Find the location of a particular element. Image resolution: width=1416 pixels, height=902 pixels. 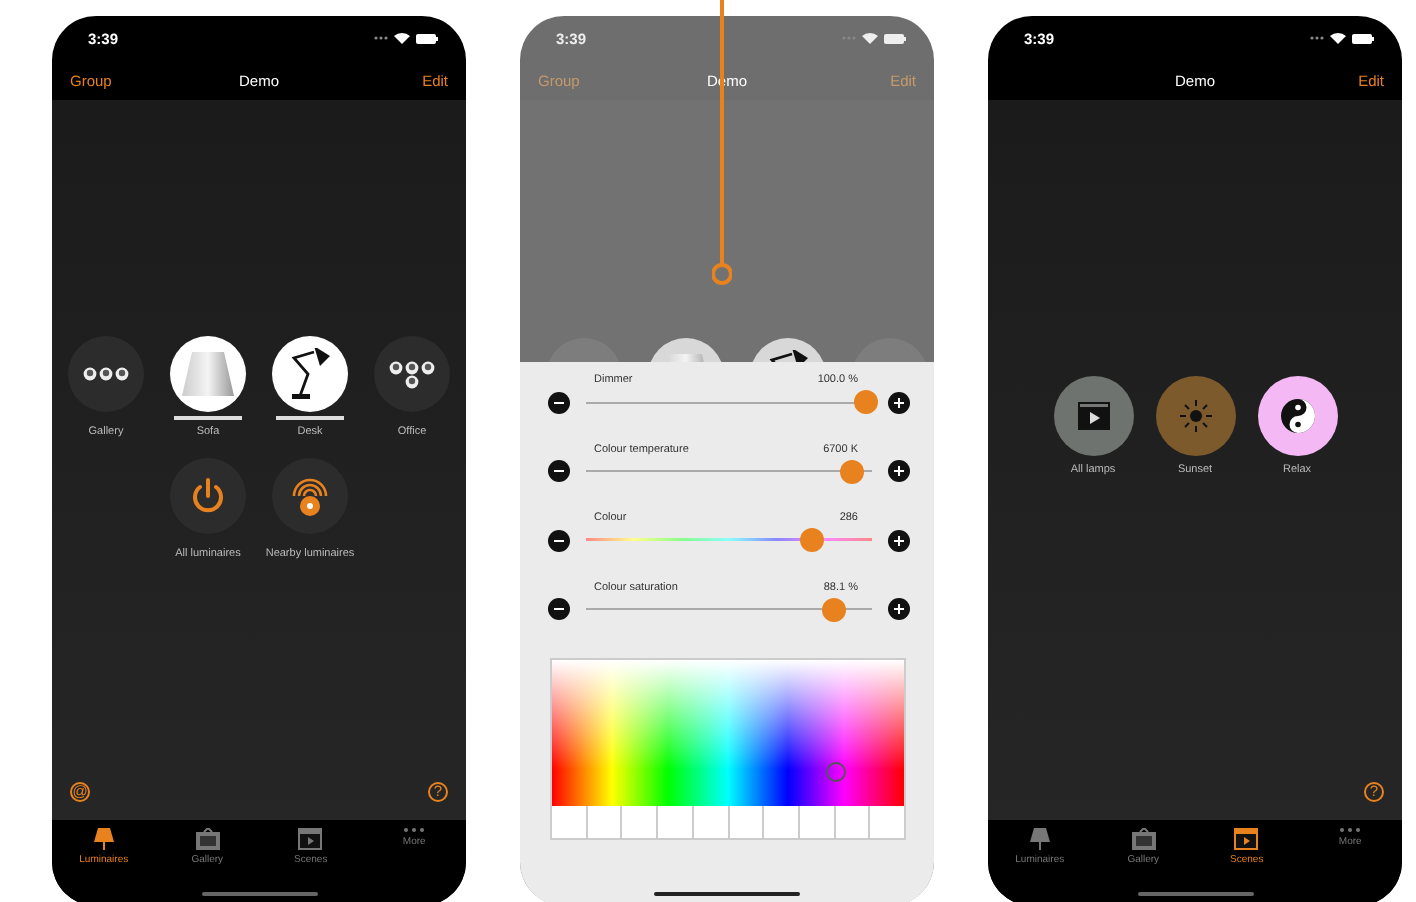

nearby-signal-icon is located at coordinates (310, 496).